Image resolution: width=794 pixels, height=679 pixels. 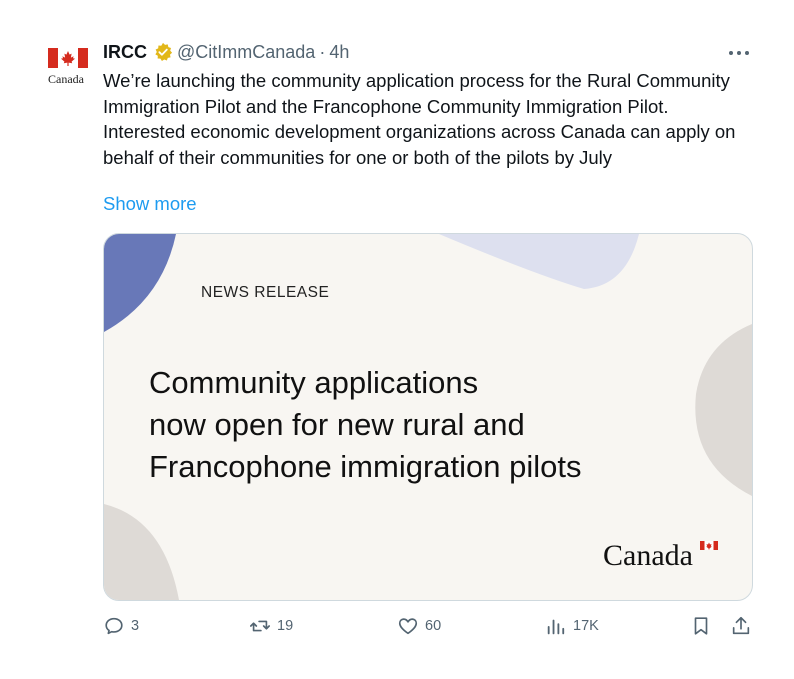 What do you see at coordinates (739, 53) in the screenshot?
I see `more-horizontal-icon` at bounding box center [739, 53].